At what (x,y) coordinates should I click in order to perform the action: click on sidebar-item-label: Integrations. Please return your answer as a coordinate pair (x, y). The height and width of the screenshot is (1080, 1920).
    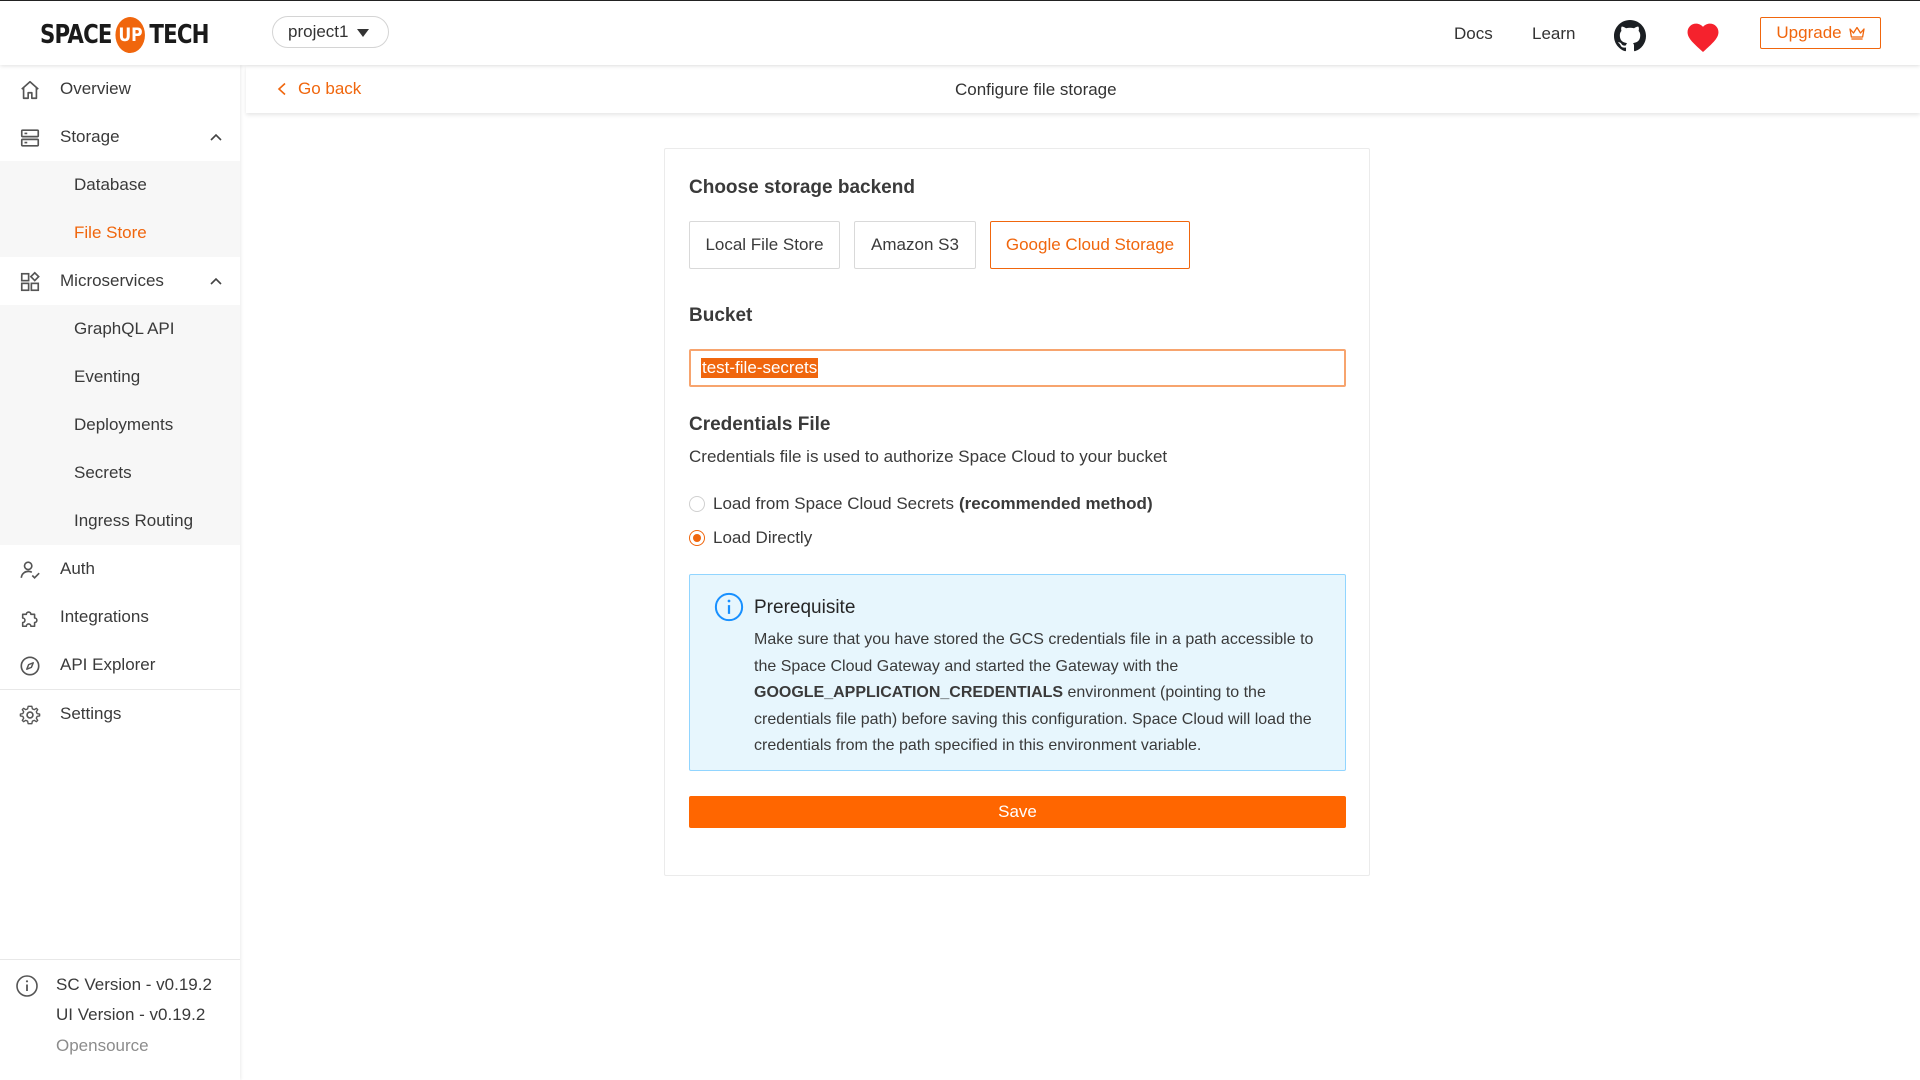
    Looking at the image, I should click on (104, 616).